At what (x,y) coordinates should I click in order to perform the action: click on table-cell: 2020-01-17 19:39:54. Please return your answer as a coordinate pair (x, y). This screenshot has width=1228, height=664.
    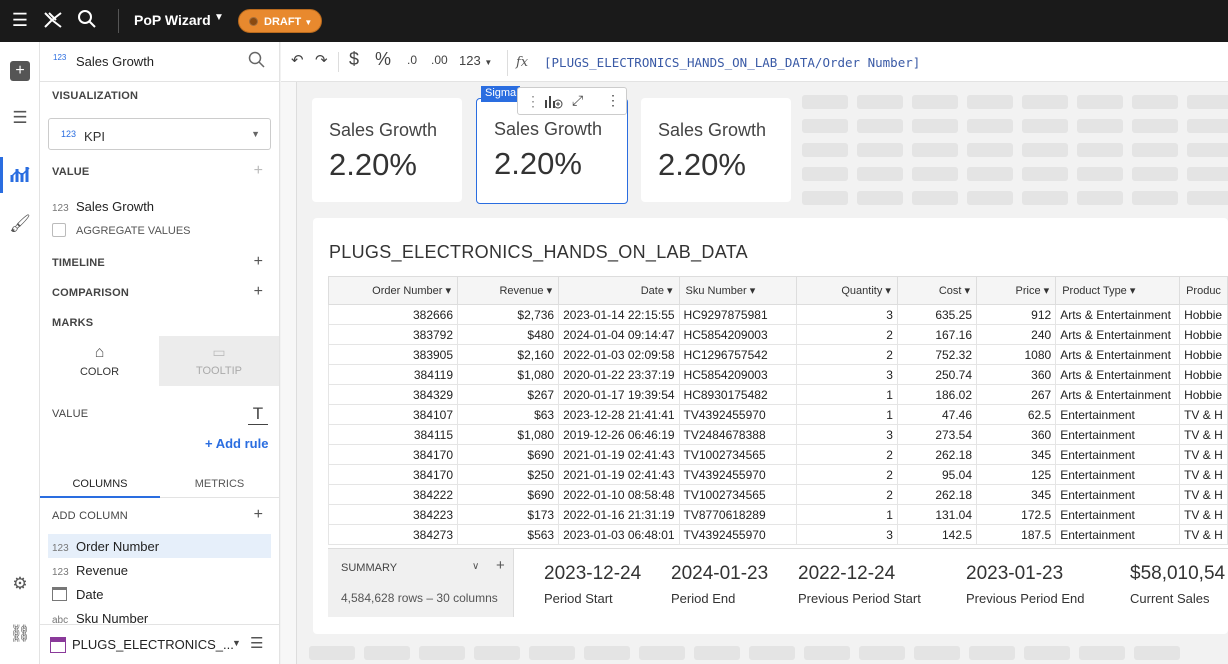
    Looking at the image, I should click on (619, 394).